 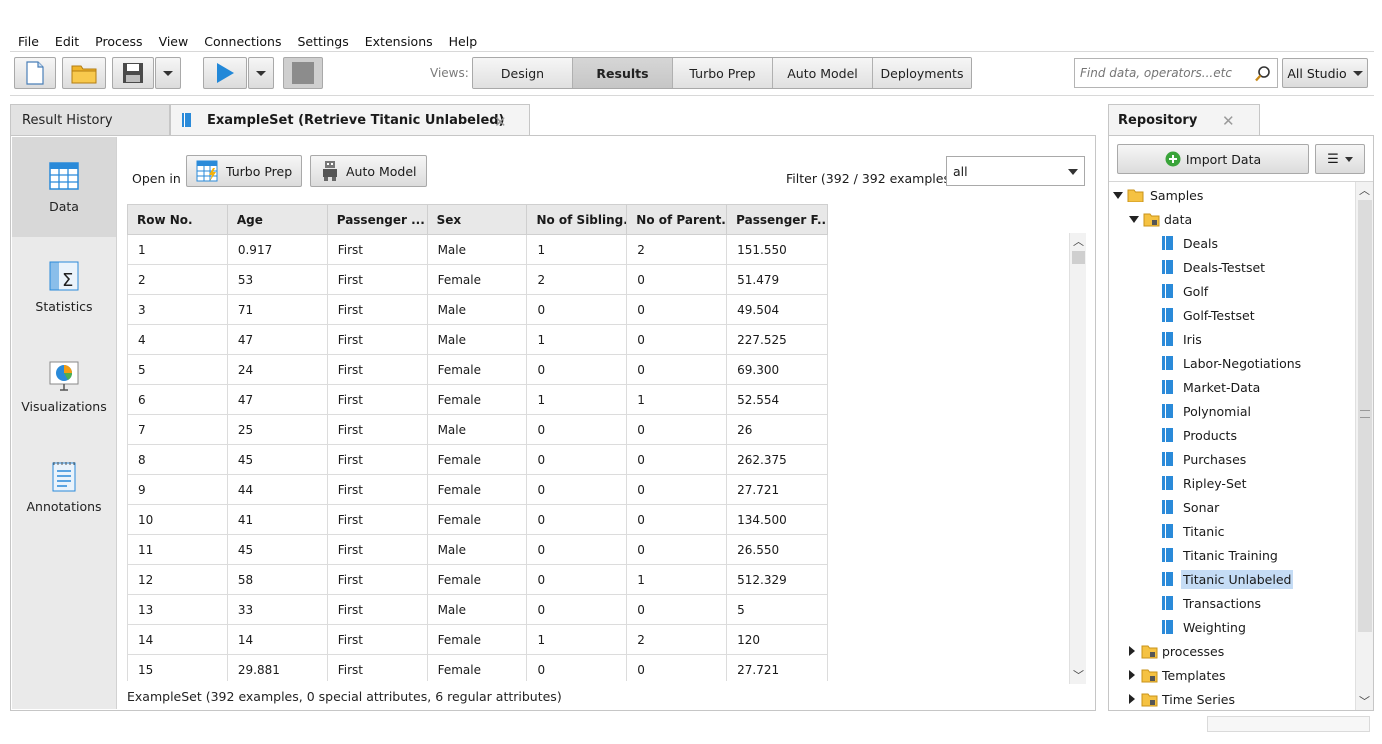 What do you see at coordinates (242, 42) in the screenshot?
I see `menu-connections: Connections` at bounding box center [242, 42].